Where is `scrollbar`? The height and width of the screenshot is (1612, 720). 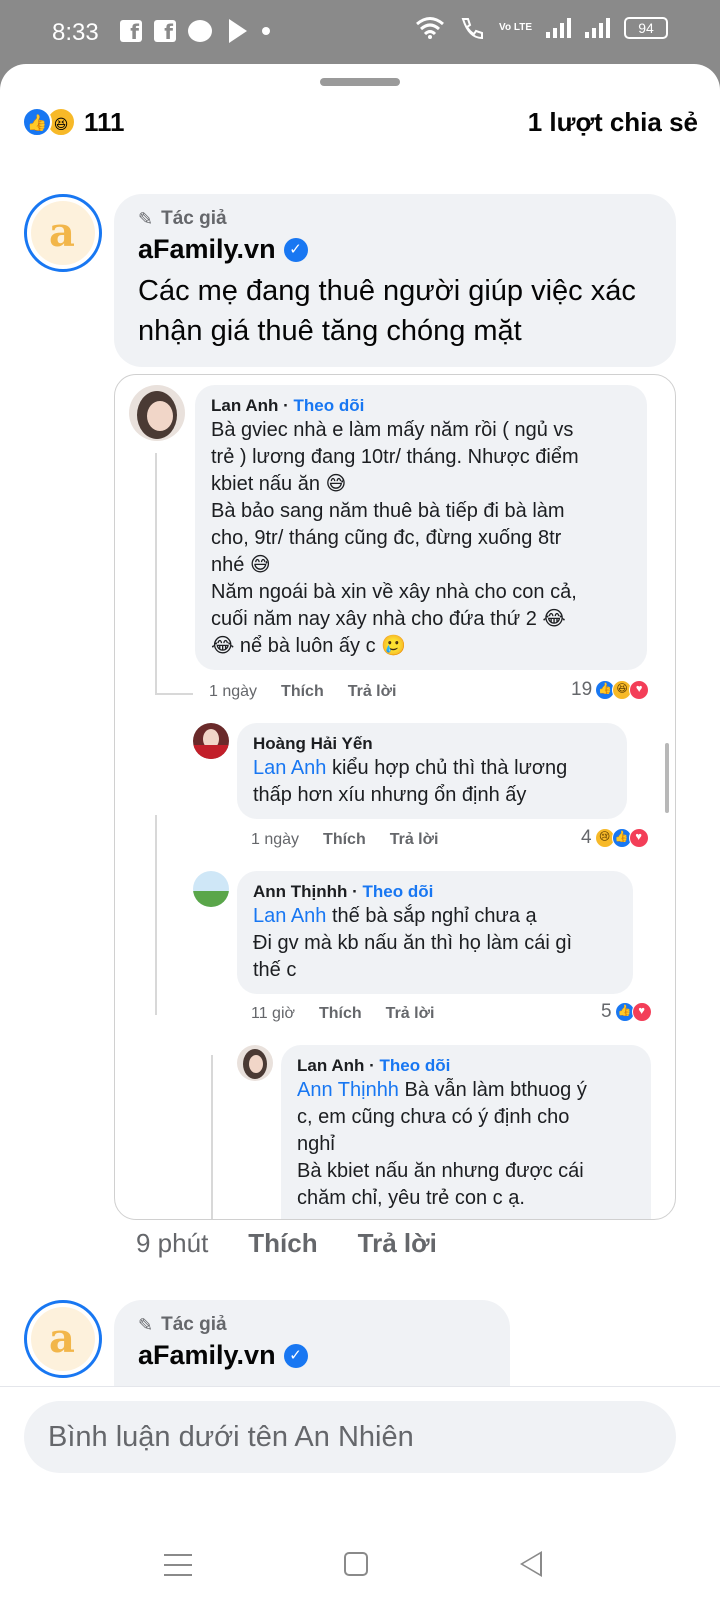 scrollbar is located at coordinates (667, 778).